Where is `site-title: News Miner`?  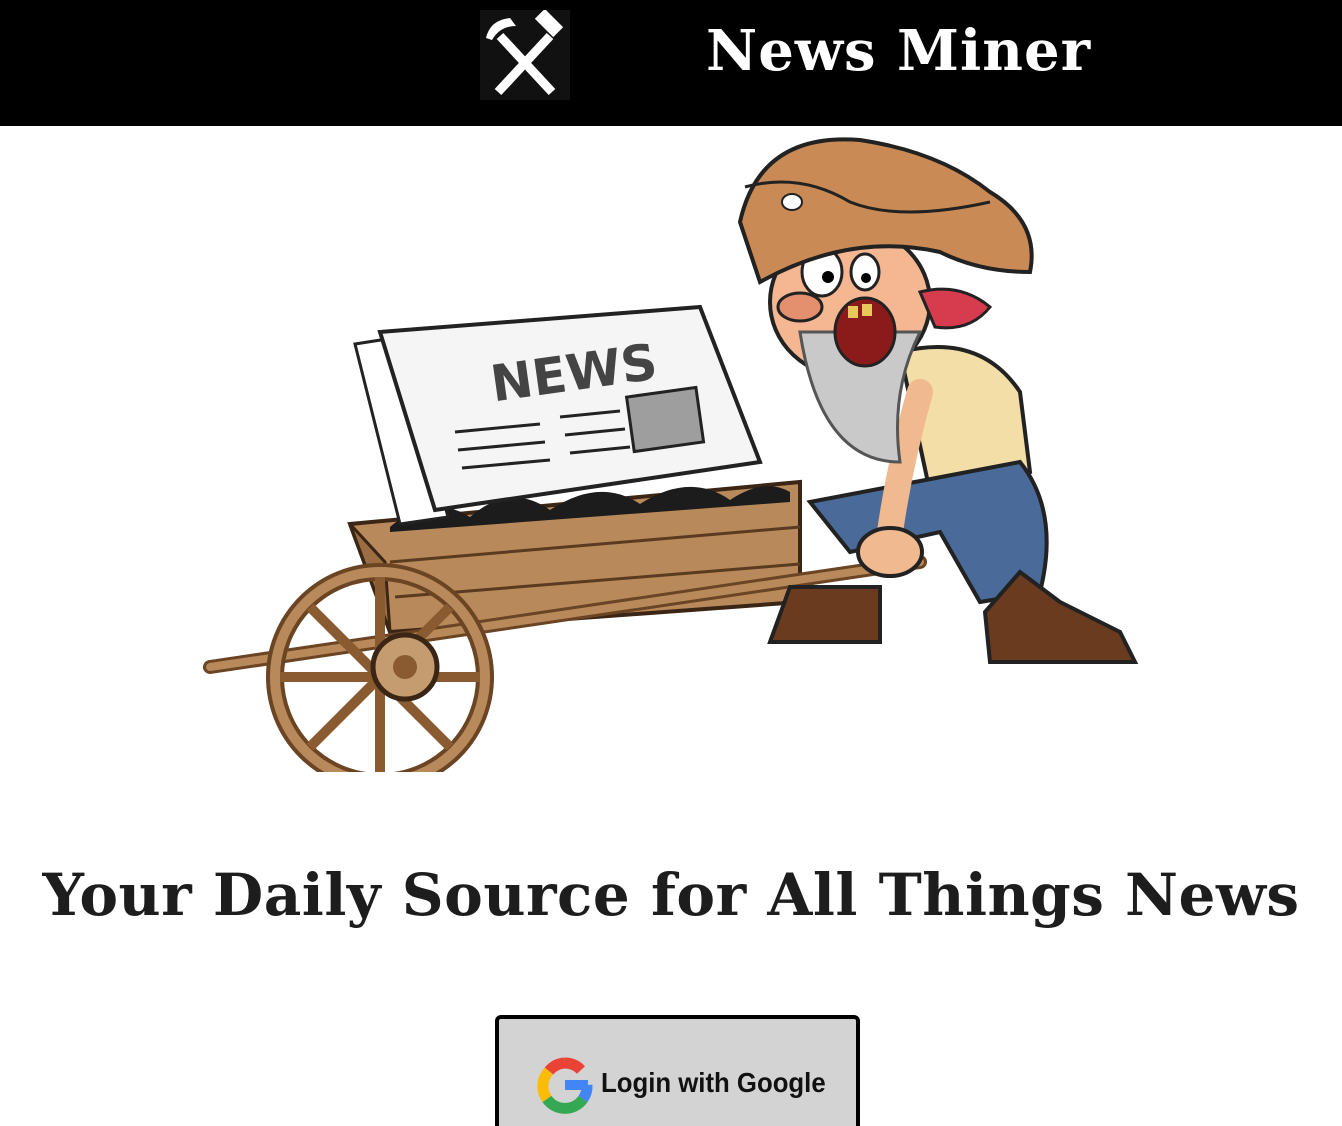
site-title: News Miner is located at coordinates (898, 51).